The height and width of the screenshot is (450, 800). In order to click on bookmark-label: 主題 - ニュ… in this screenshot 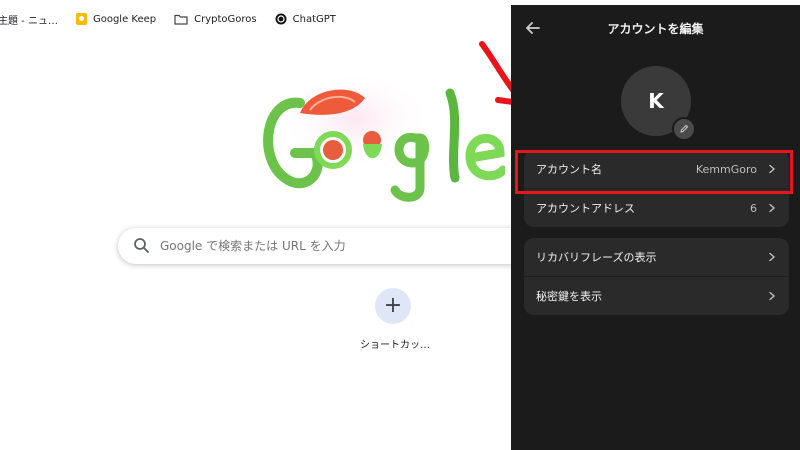, I will do `click(29, 21)`.